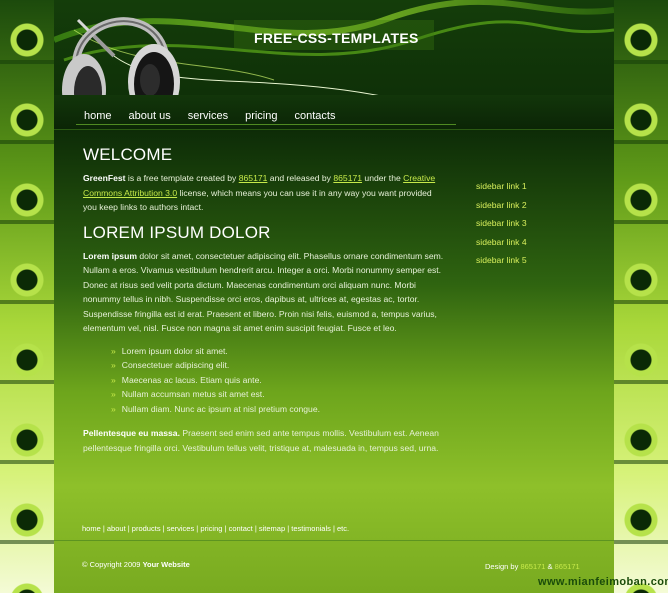 This screenshot has width=668, height=593. I want to click on list-item-text: Nullam accumsan metus sit amet est., so click(193, 394).